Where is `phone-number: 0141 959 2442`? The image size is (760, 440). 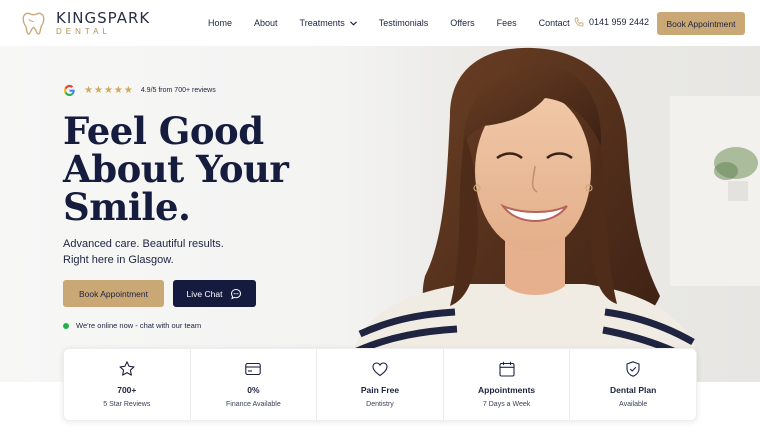
phone-number: 0141 959 2442 is located at coordinates (619, 22).